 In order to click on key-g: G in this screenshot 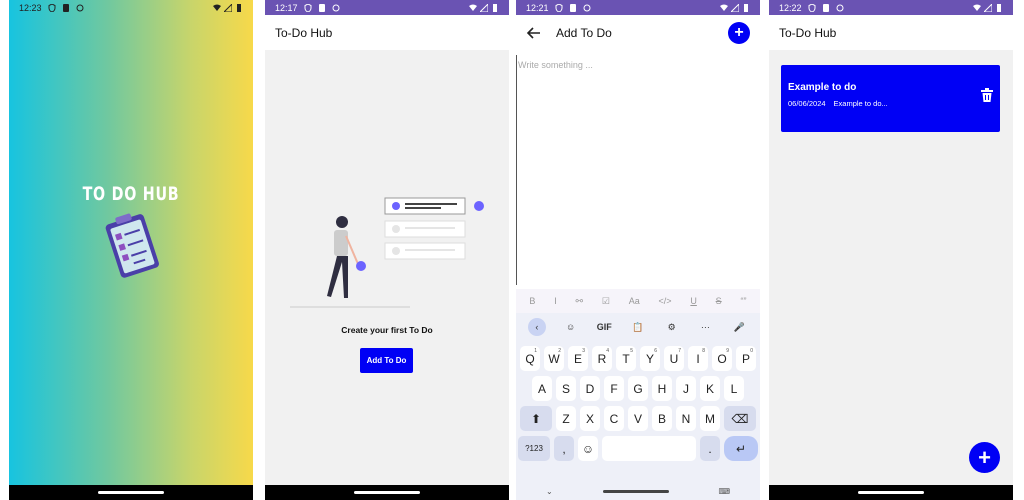, I will do `click(638, 388)`.